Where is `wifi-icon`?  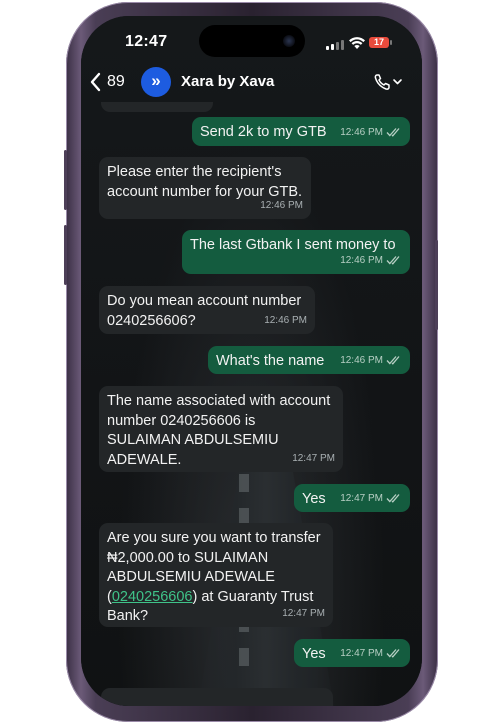 wifi-icon is located at coordinates (357, 43).